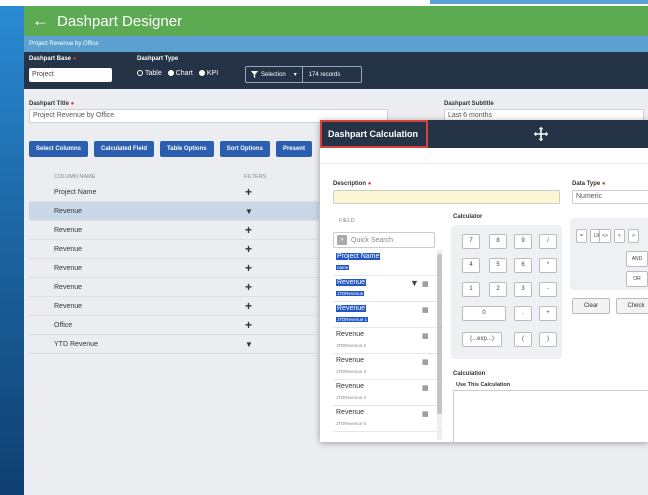 This screenshot has height=495, width=648. What do you see at coordinates (59, 149) in the screenshot?
I see `select-columns-button: Select Columns` at bounding box center [59, 149].